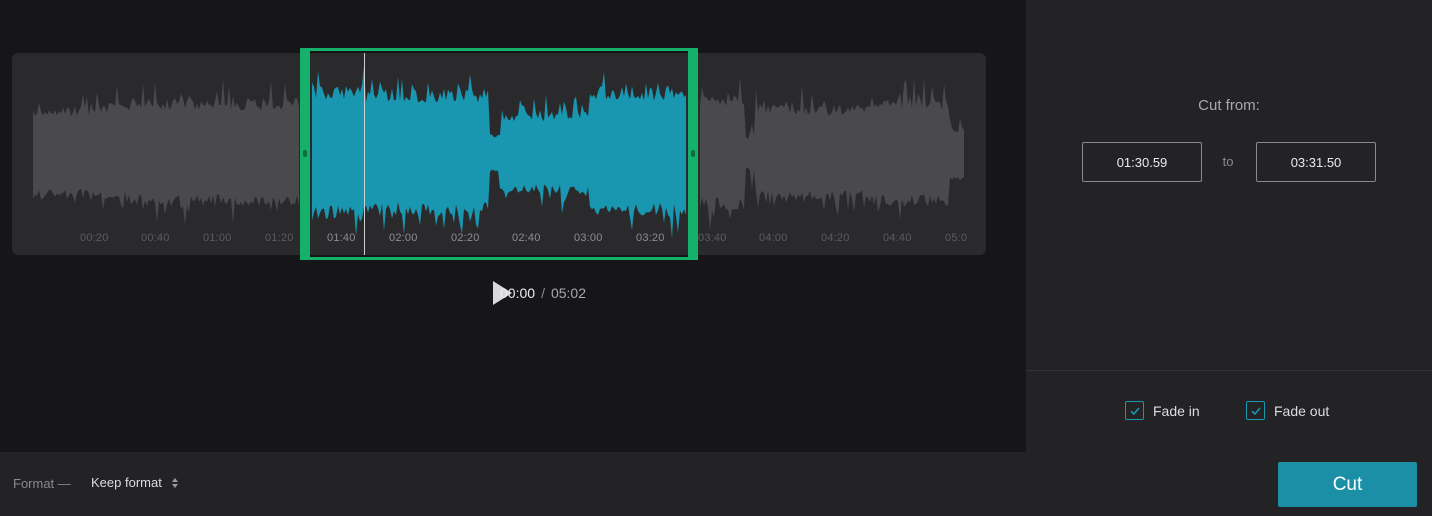 The height and width of the screenshot is (516, 1432). I want to click on time-tick: 02:00, so click(403, 238).